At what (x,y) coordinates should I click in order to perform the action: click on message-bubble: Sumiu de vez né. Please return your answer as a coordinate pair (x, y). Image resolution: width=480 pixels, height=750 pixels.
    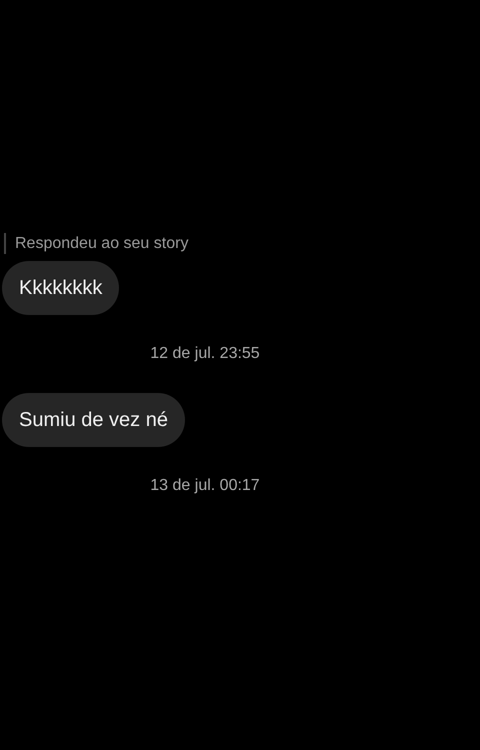
    Looking at the image, I should click on (93, 420).